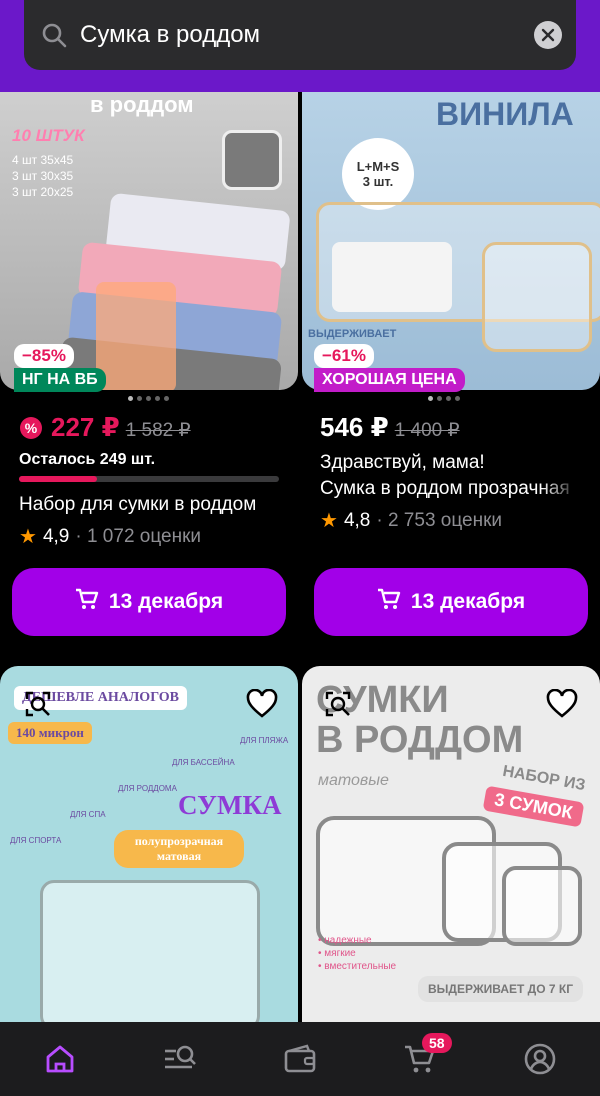 Image resolution: width=600 pixels, height=1096 pixels. What do you see at coordinates (450, 462) in the screenshot?
I see `product-title-line1: Здравствуй, мама!` at bounding box center [450, 462].